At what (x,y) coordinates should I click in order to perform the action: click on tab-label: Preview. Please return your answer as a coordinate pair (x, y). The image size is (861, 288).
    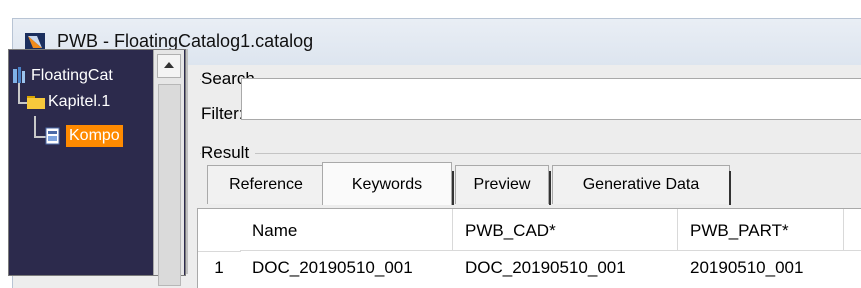
    Looking at the image, I should click on (502, 184).